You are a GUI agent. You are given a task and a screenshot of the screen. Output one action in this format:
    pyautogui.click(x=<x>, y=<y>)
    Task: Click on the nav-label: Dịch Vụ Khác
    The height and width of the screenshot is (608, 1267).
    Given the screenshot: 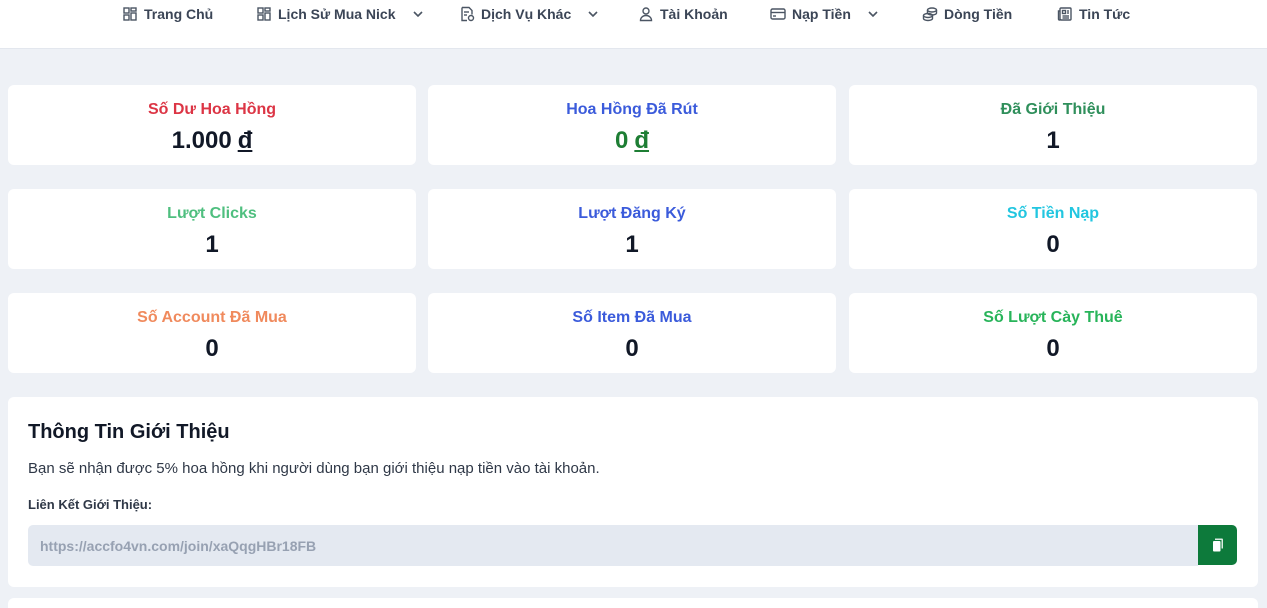 What is the action you would take?
    pyautogui.click(x=526, y=14)
    